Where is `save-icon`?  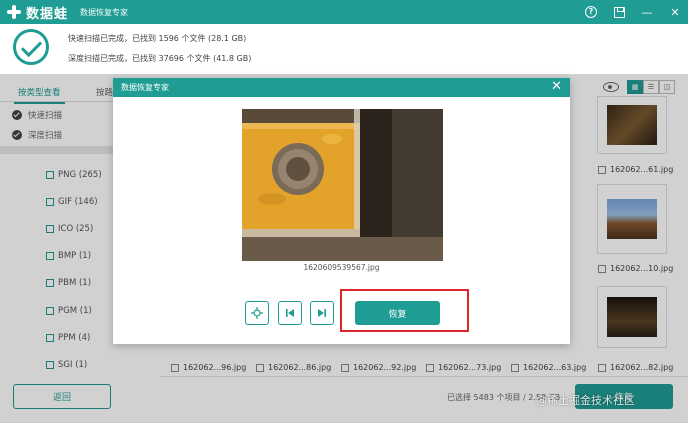 save-icon is located at coordinates (619, 12).